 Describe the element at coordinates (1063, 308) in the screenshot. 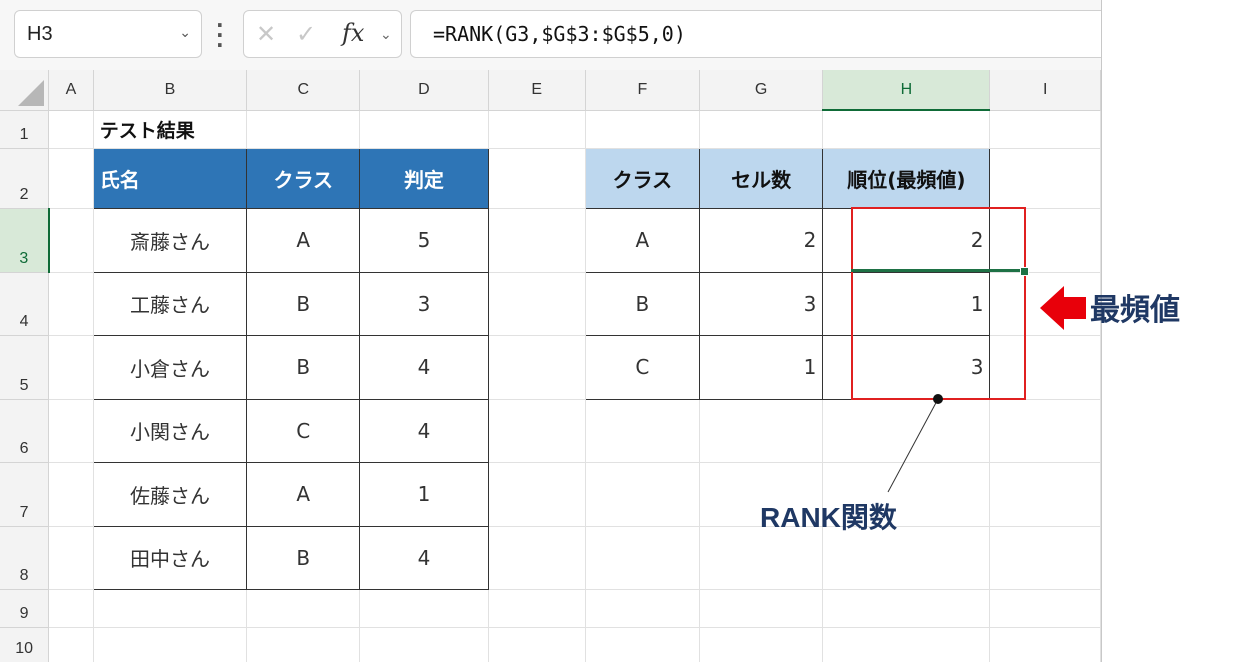

I see `red-arrow-icon` at that location.